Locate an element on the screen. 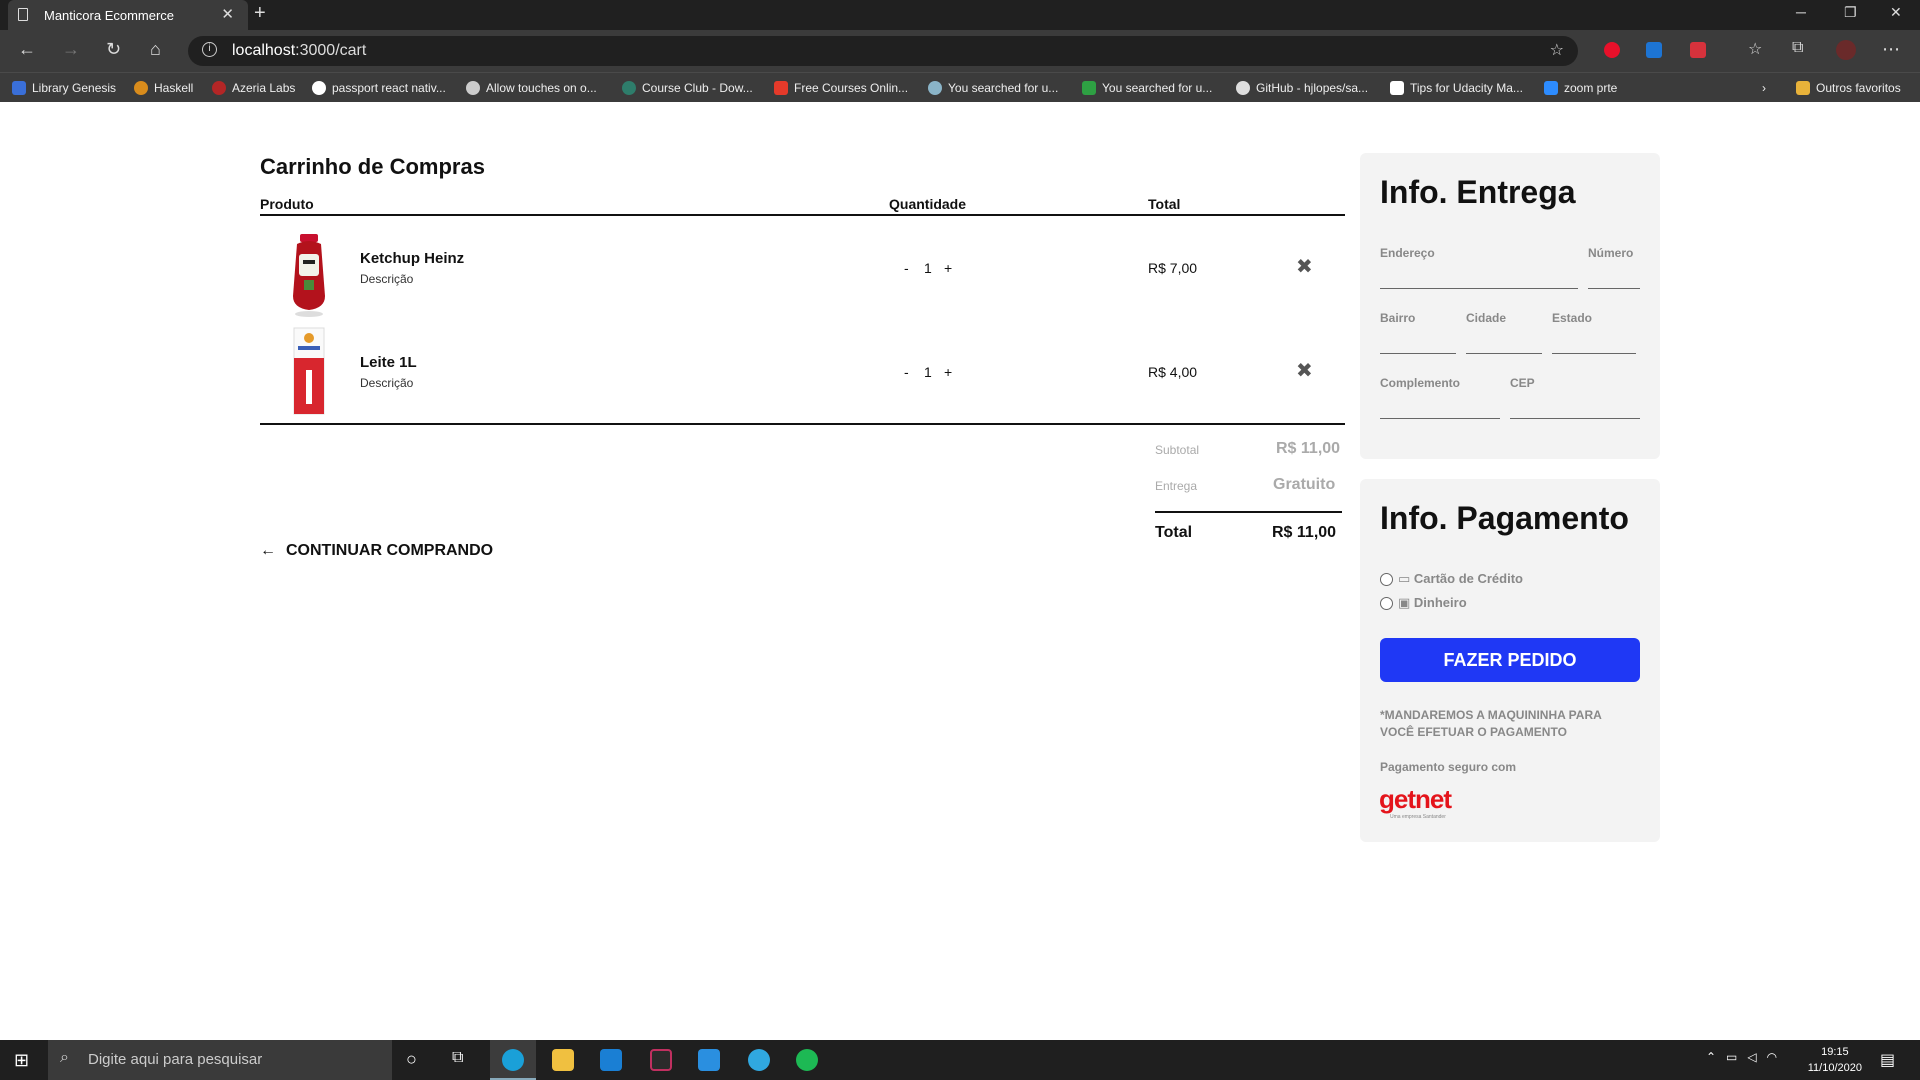 The height and width of the screenshot is (1080, 1920). district-field is located at coordinates (1418, 353).